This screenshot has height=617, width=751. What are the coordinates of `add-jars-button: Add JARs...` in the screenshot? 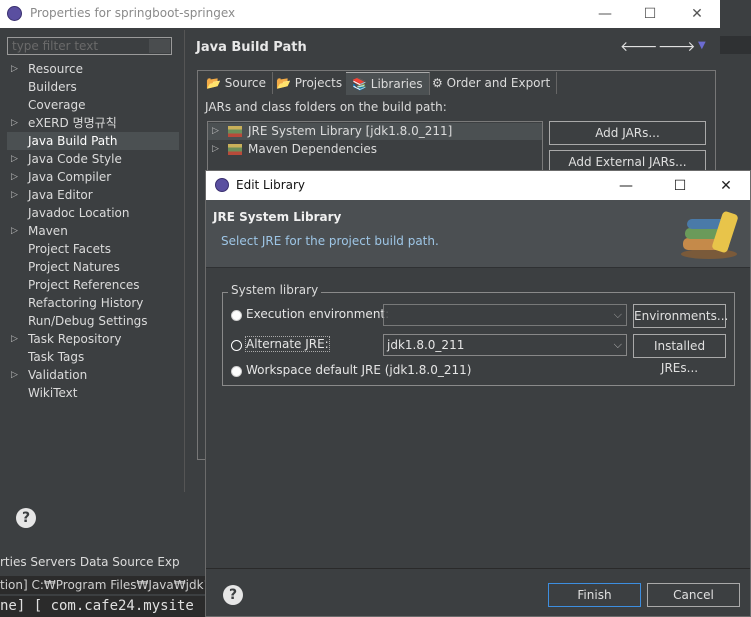 It's located at (627, 133).